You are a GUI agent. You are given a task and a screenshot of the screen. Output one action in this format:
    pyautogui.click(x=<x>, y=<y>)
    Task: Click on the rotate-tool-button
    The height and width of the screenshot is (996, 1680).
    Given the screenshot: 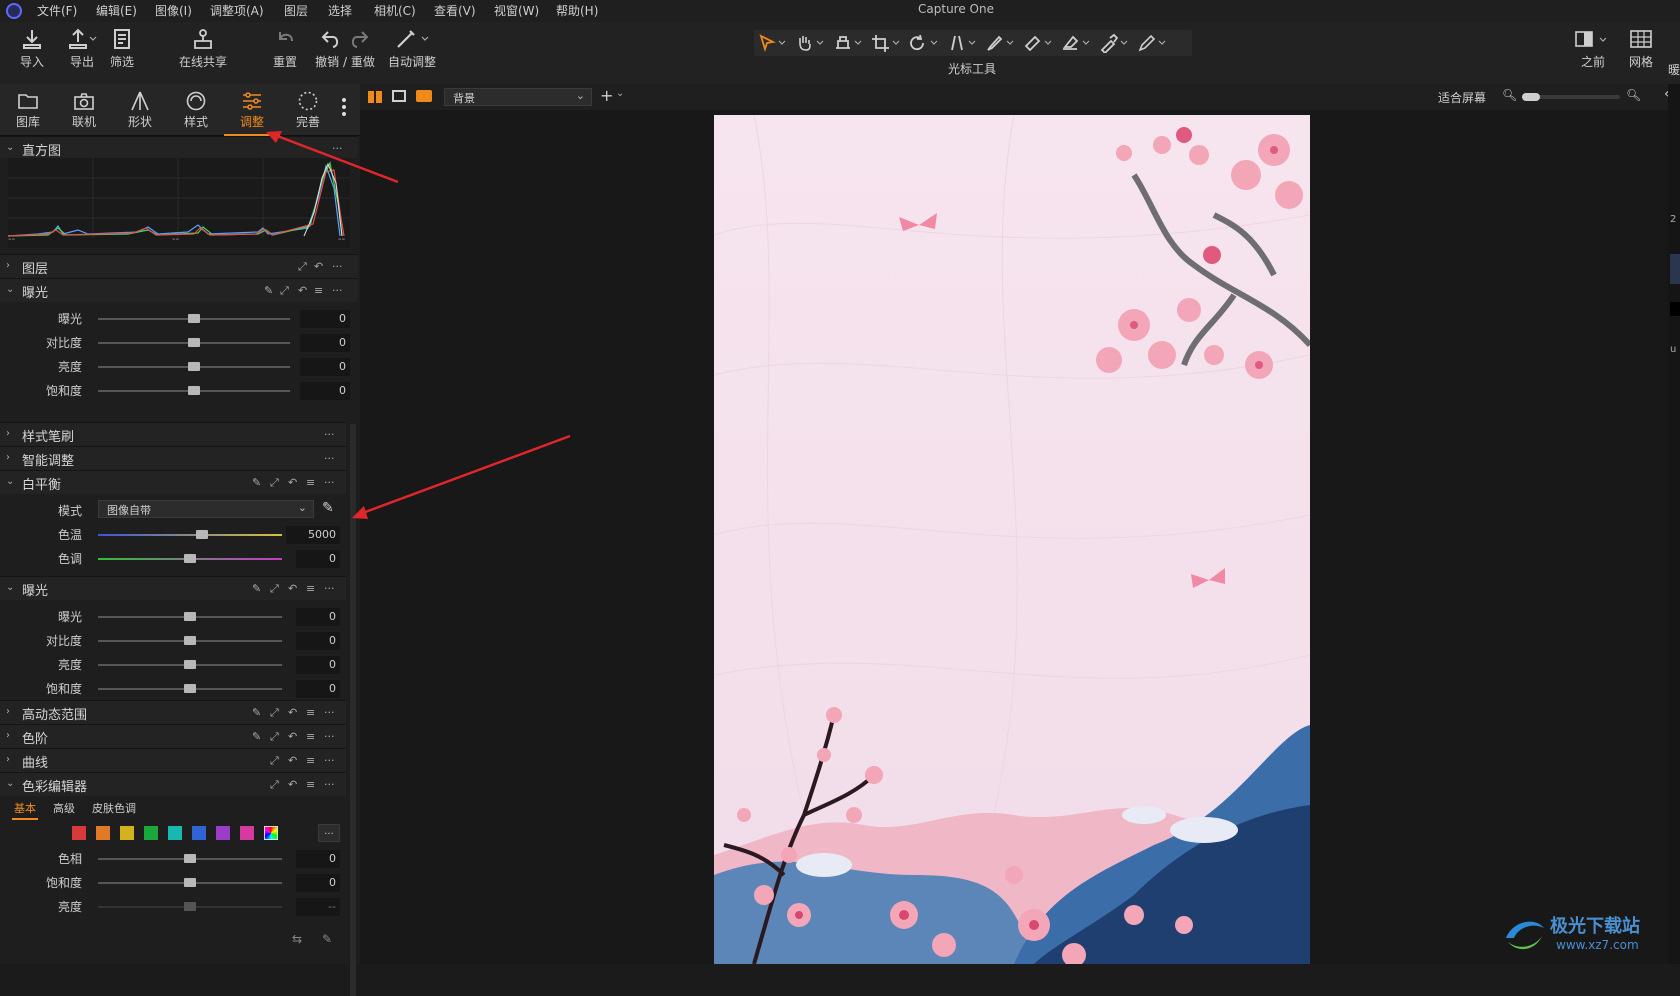 What is the action you would take?
    pyautogui.click(x=926, y=43)
    